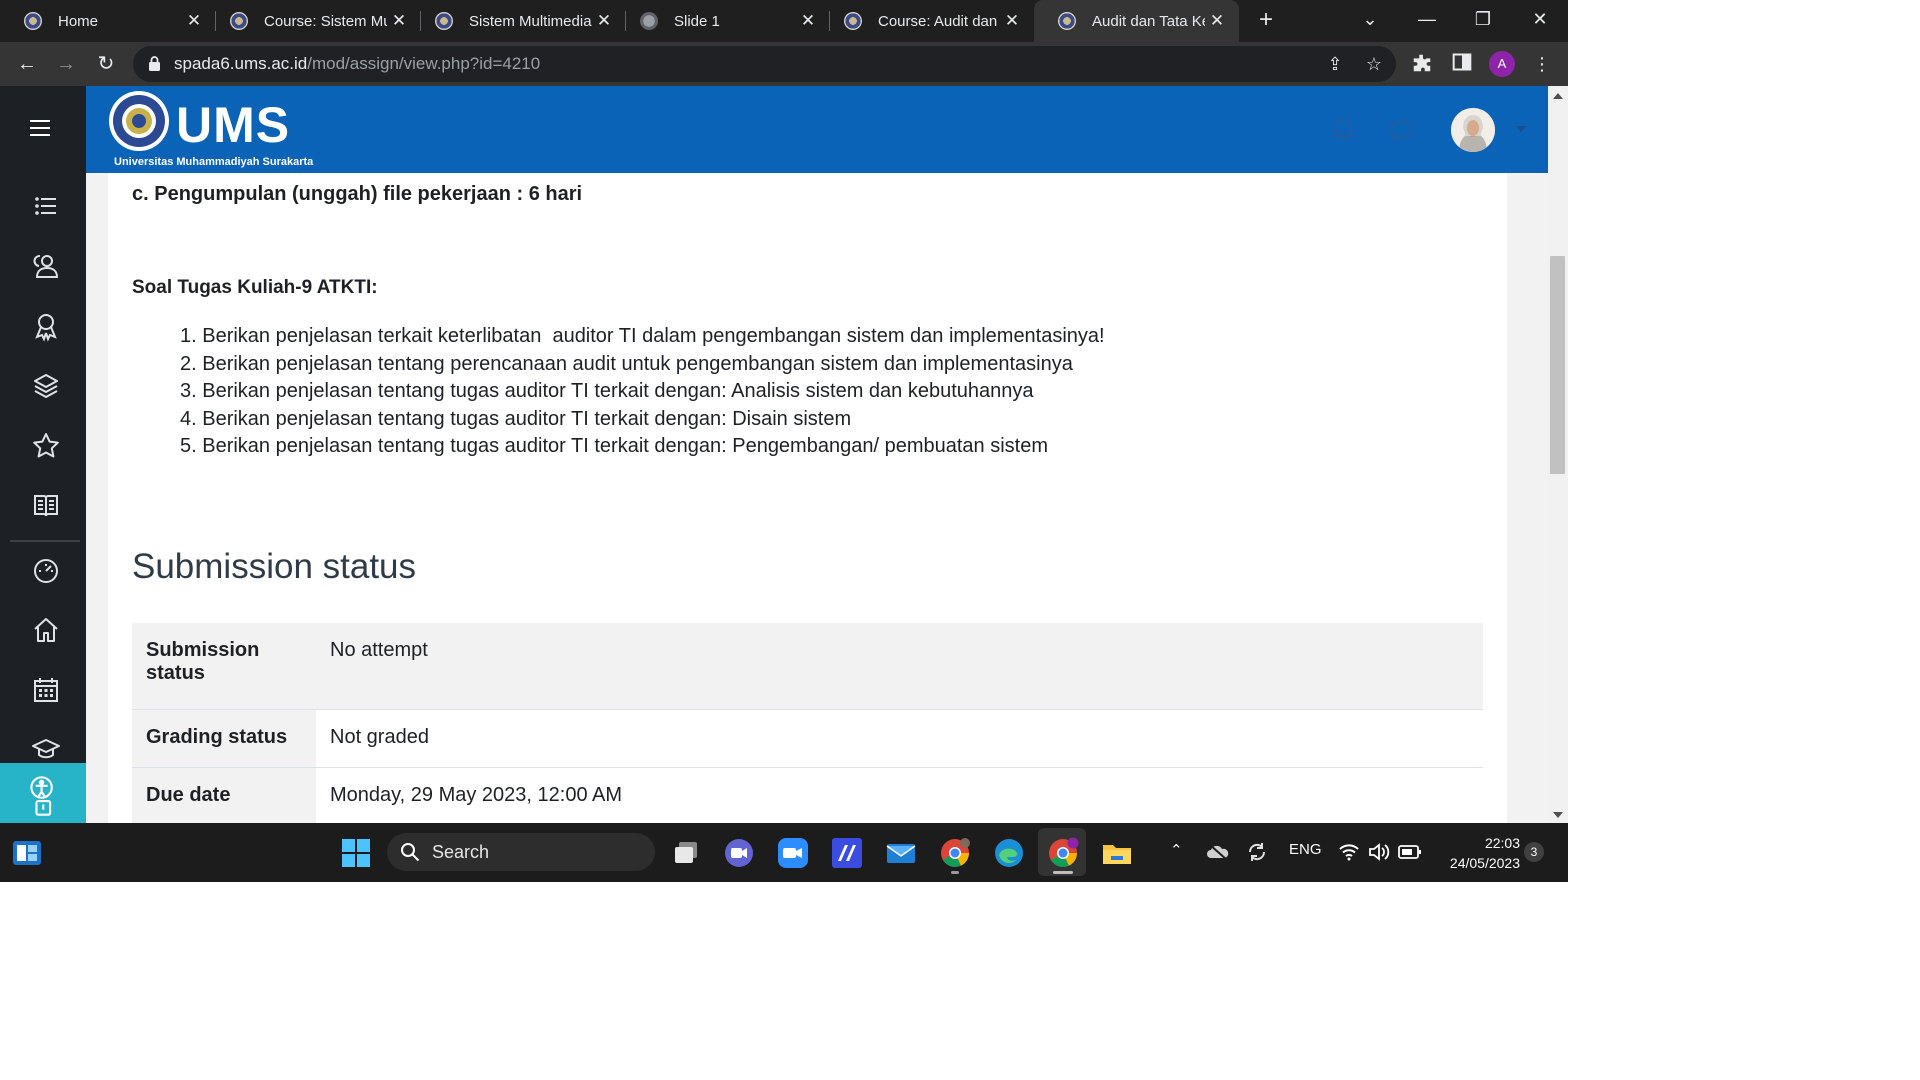 The height and width of the screenshot is (1080, 1920). Describe the element at coordinates (1558, 96) in the screenshot. I see `scroll-up-arrow-icon` at that location.